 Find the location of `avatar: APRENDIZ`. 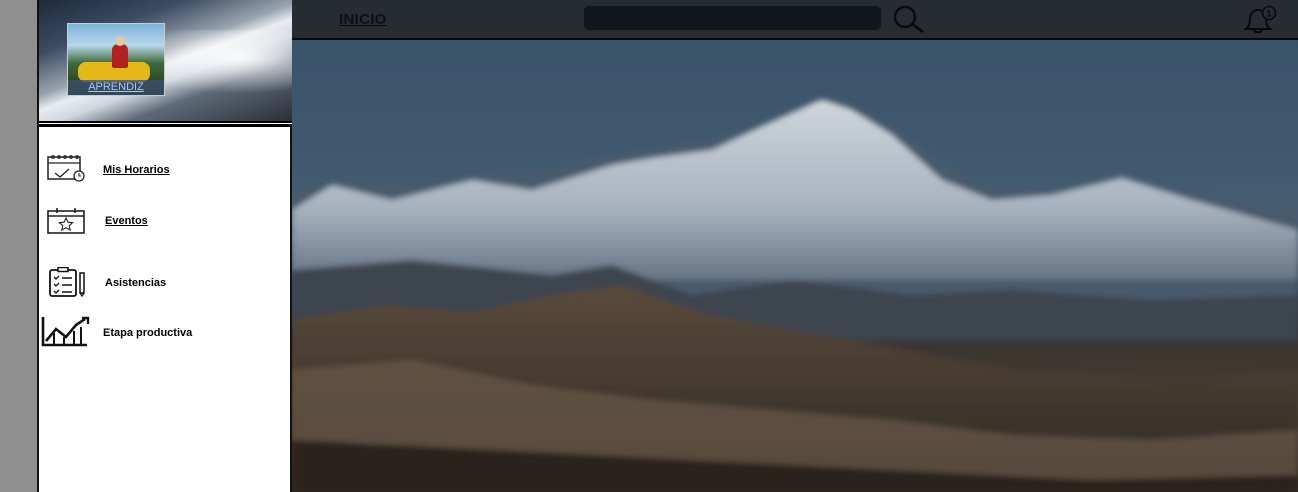

avatar: APRENDIZ is located at coordinates (116, 59).